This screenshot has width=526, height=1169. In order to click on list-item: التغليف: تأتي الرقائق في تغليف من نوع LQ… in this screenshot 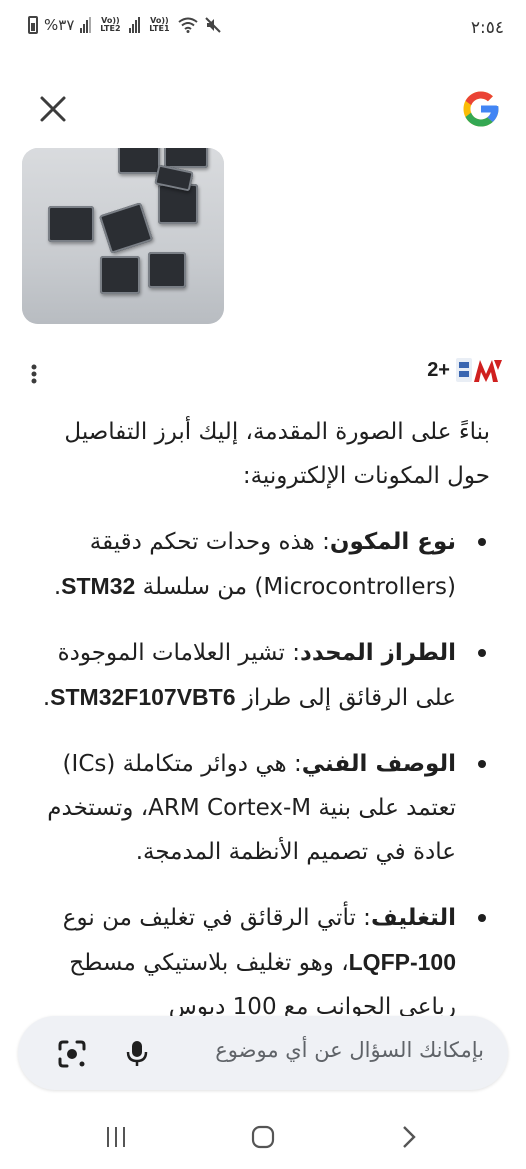, I will do `click(256, 962)`.